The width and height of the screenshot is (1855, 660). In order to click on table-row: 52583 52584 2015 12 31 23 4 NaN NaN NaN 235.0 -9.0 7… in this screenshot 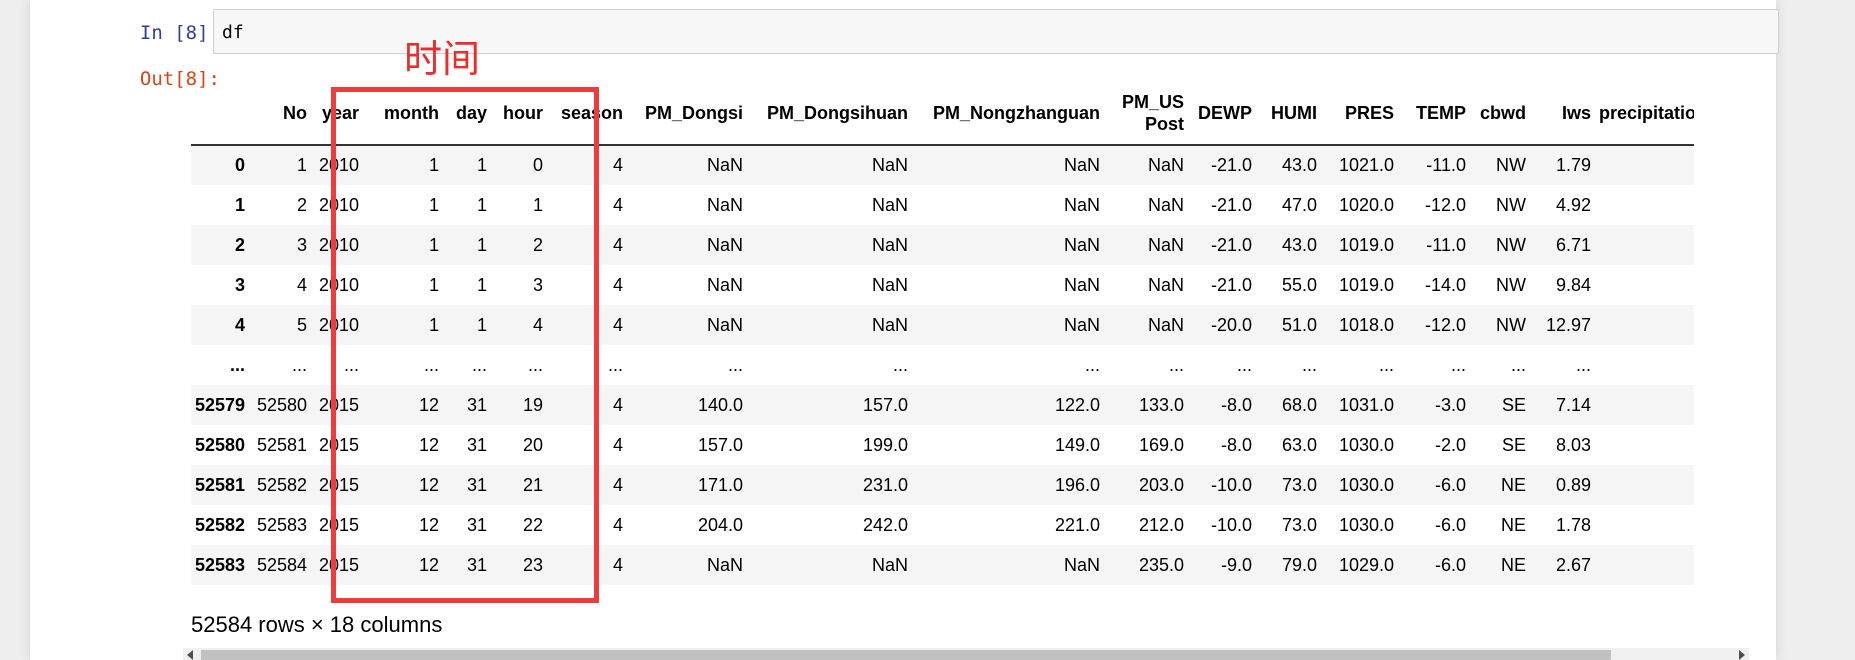, I will do `click(942, 565)`.